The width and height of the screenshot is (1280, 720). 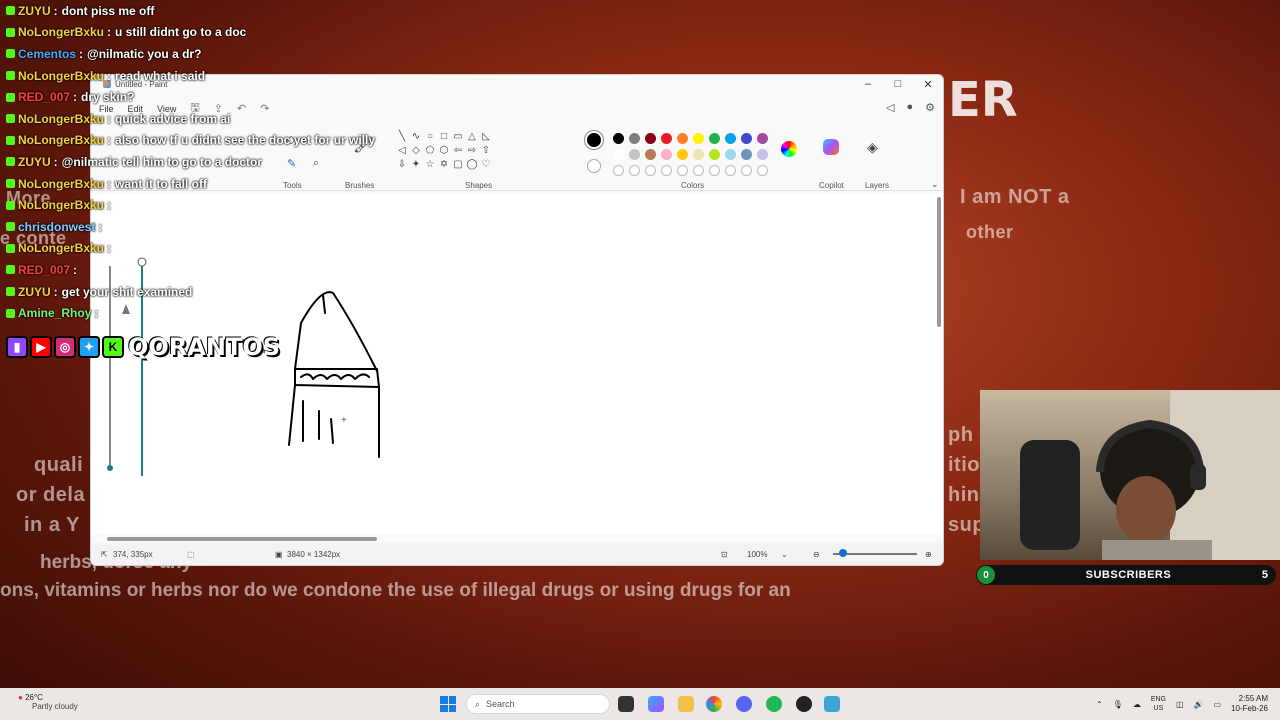 I want to click on close-icon: ✕, so click(x=928, y=84).